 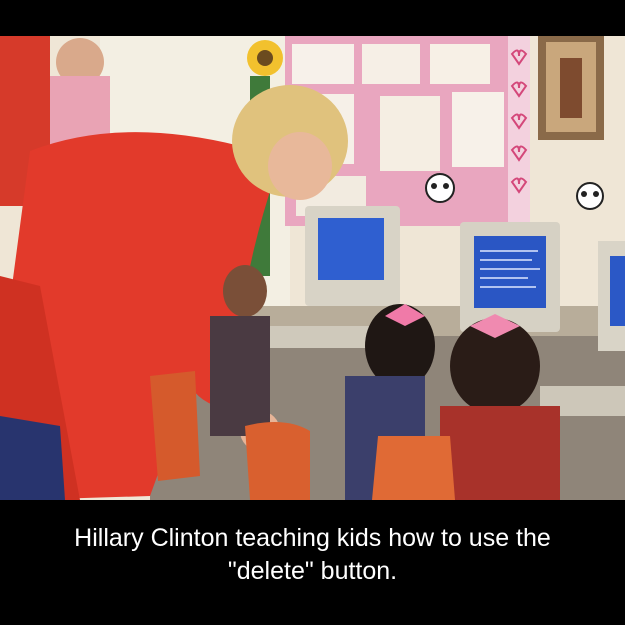 What do you see at coordinates (312, 18) in the screenshot?
I see `top-black-bar` at bounding box center [312, 18].